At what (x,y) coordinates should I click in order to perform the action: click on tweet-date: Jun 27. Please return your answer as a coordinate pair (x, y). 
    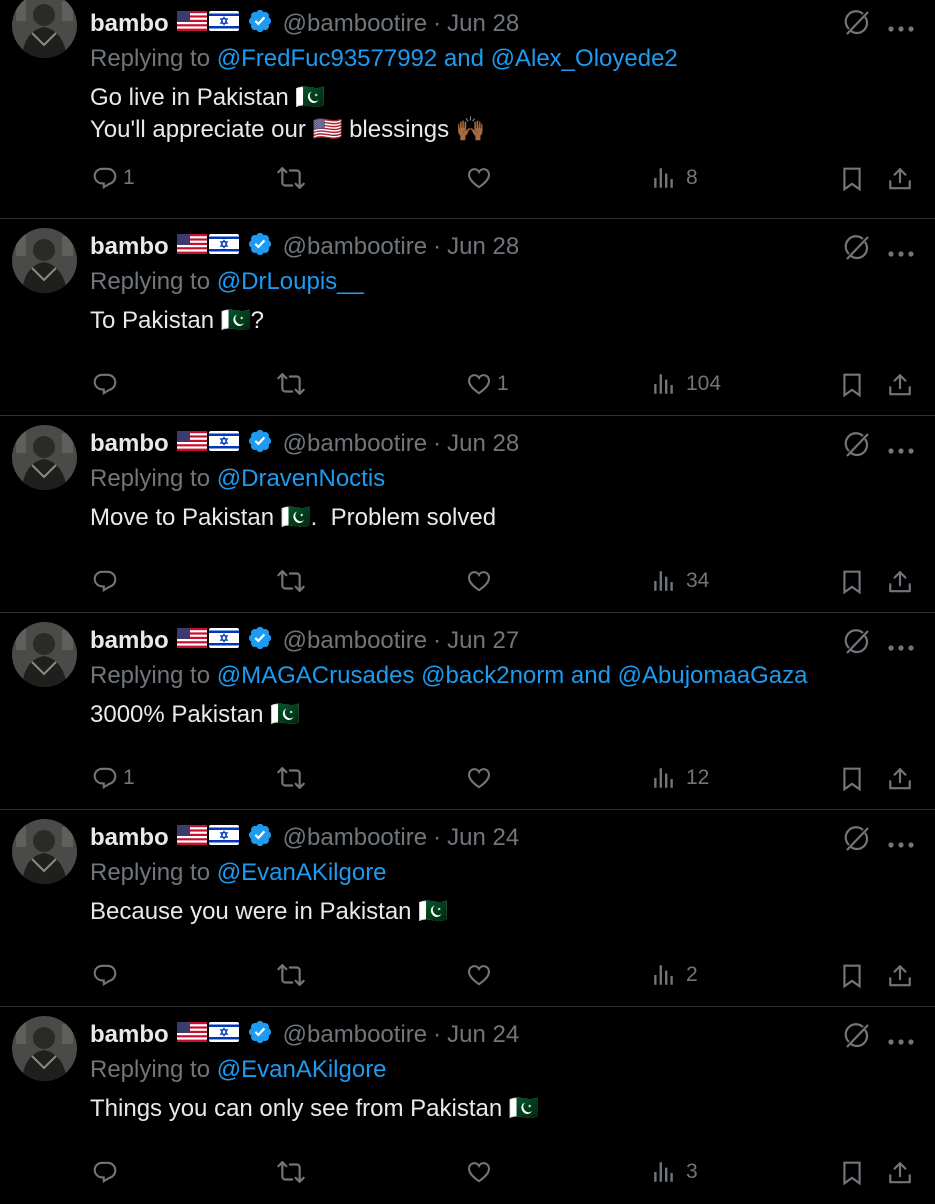
    Looking at the image, I should click on (483, 641).